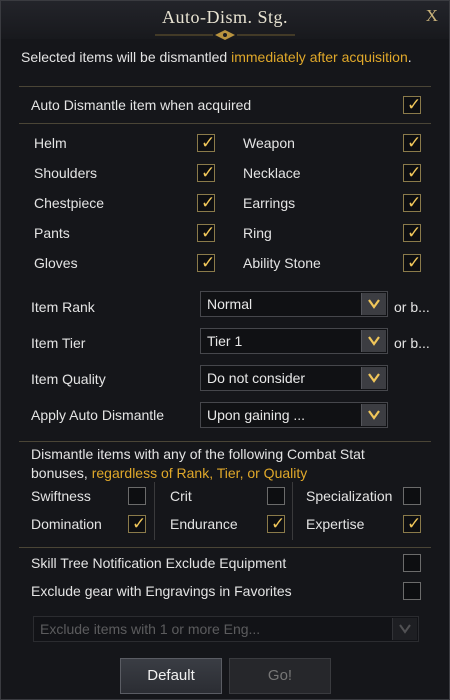 The height and width of the screenshot is (700, 450). Describe the element at coordinates (335, 524) in the screenshot. I see `stat-label-expertise: Expertise` at that location.